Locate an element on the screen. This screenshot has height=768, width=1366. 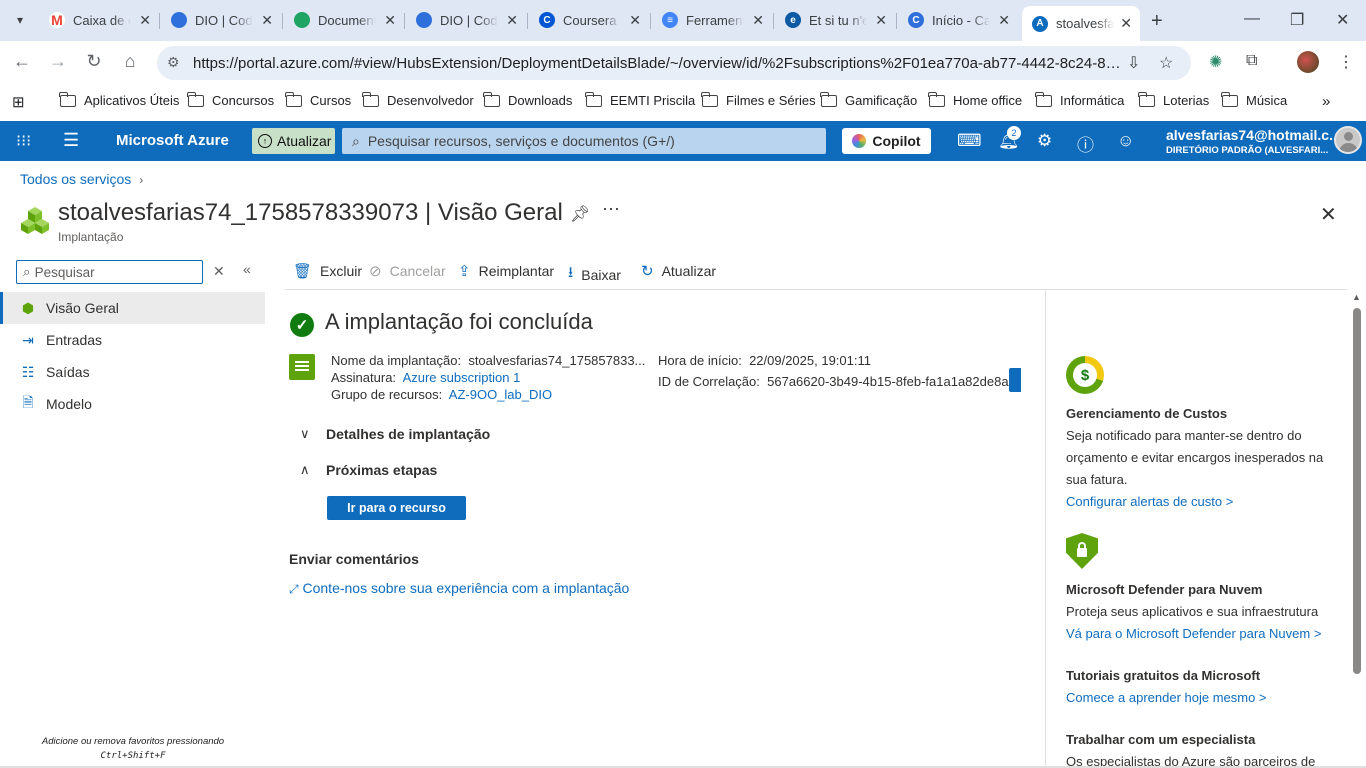
copy-to-clipboard-button is located at coordinates (1015, 380).